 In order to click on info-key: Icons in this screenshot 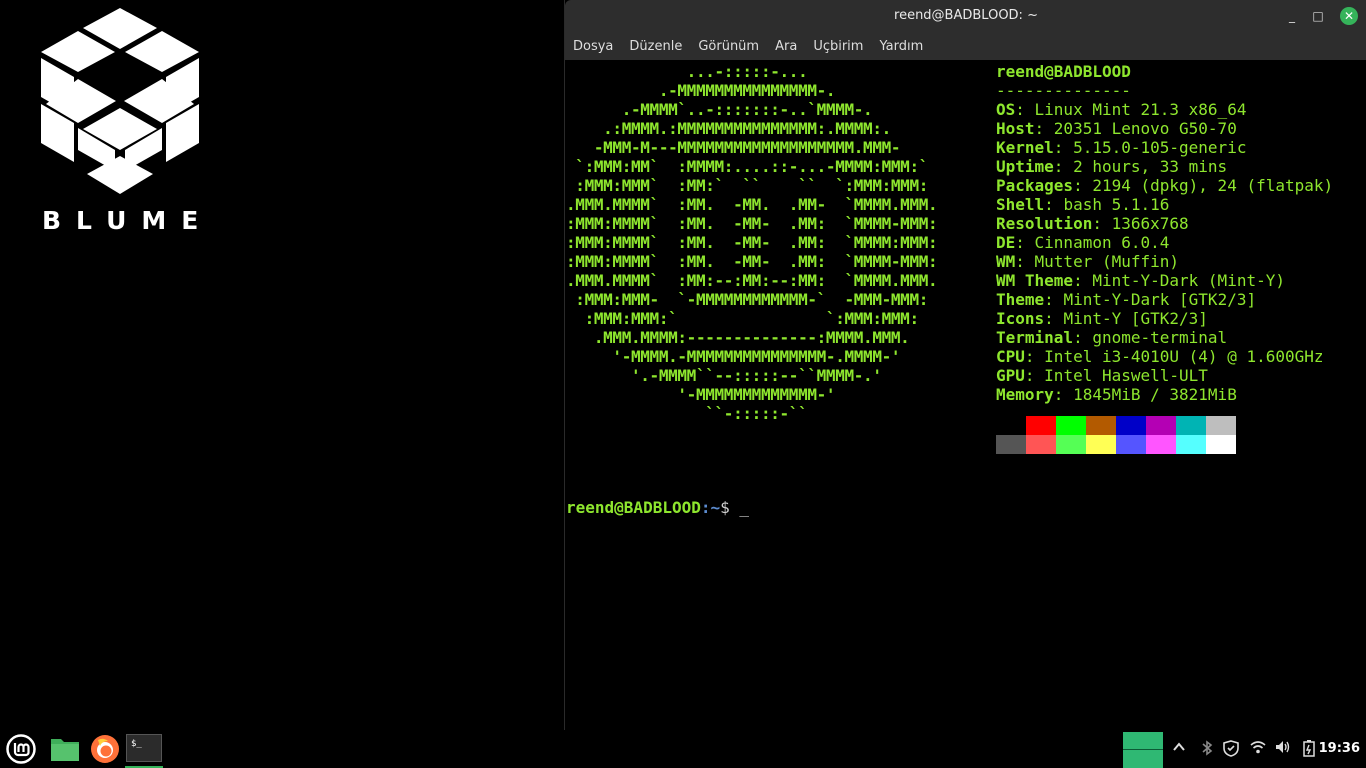, I will do `click(1020, 318)`.